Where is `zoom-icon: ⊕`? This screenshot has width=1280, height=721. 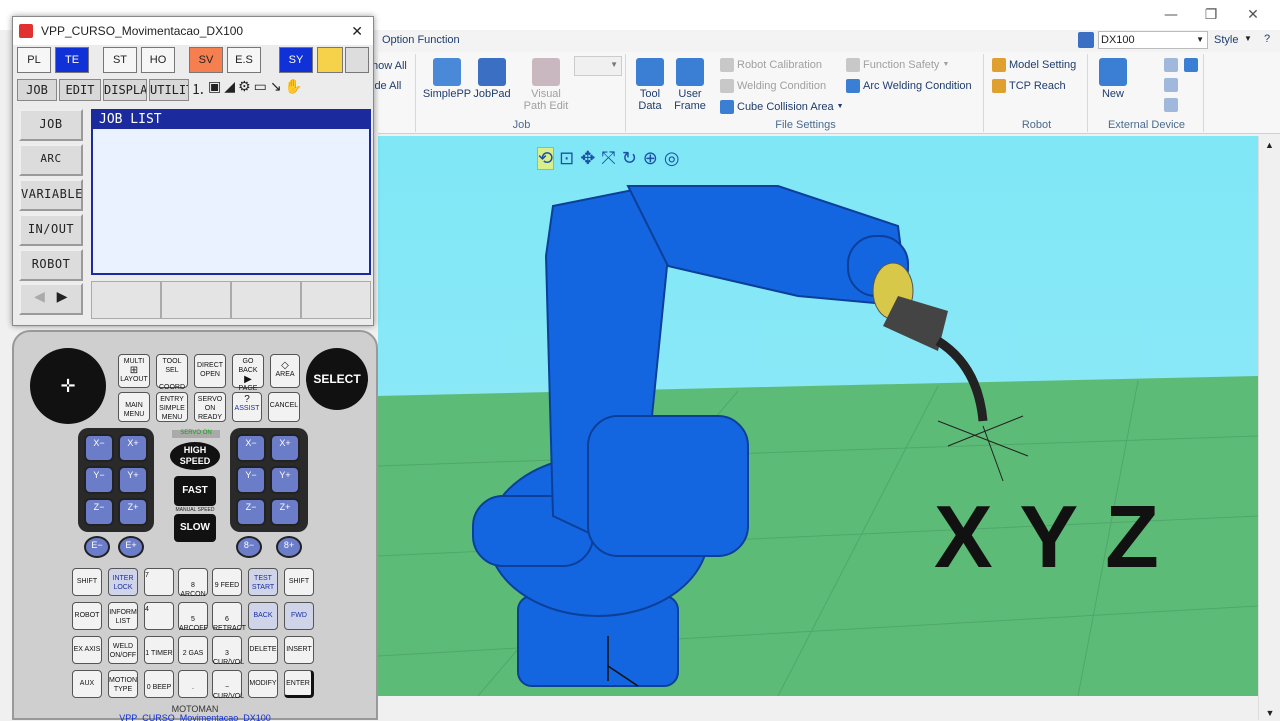 zoom-icon: ⊕ is located at coordinates (650, 158).